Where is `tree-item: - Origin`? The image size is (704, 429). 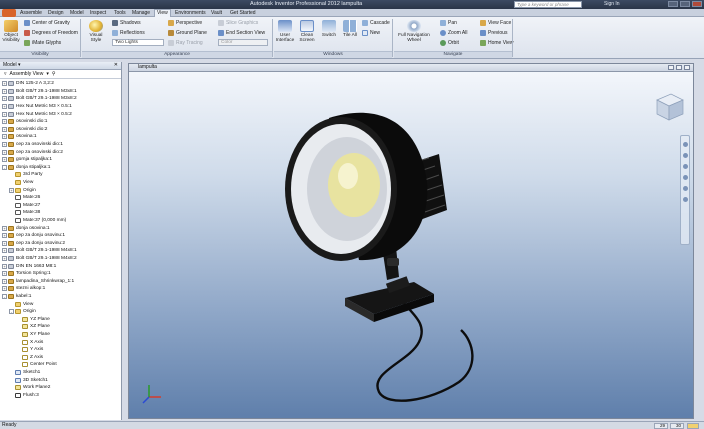
tree-item: - Origin is located at coordinates (22, 312).